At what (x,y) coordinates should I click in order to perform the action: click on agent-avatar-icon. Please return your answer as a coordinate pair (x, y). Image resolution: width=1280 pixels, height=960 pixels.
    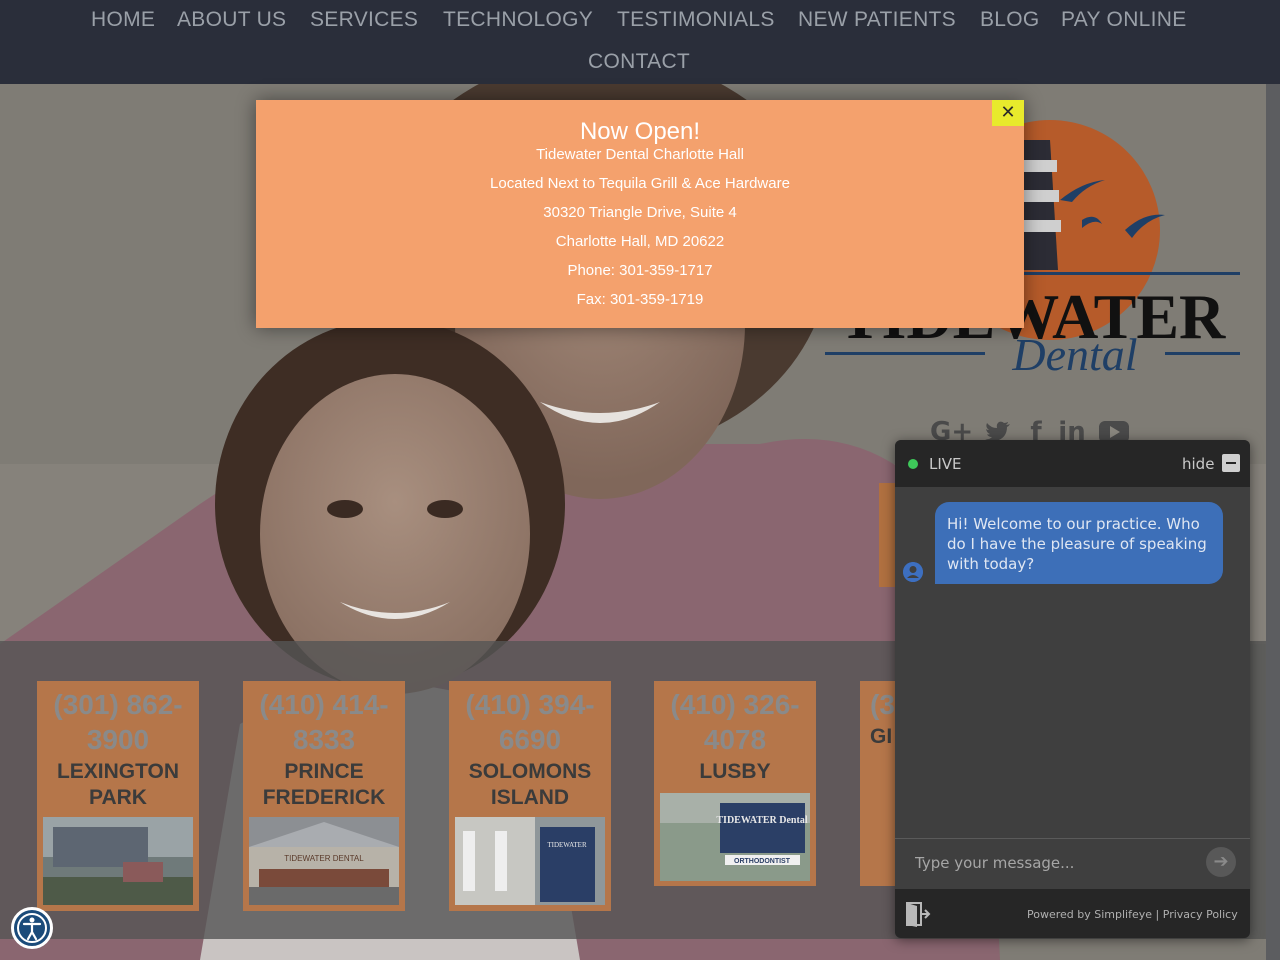
    Looking at the image, I should click on (913, 572).